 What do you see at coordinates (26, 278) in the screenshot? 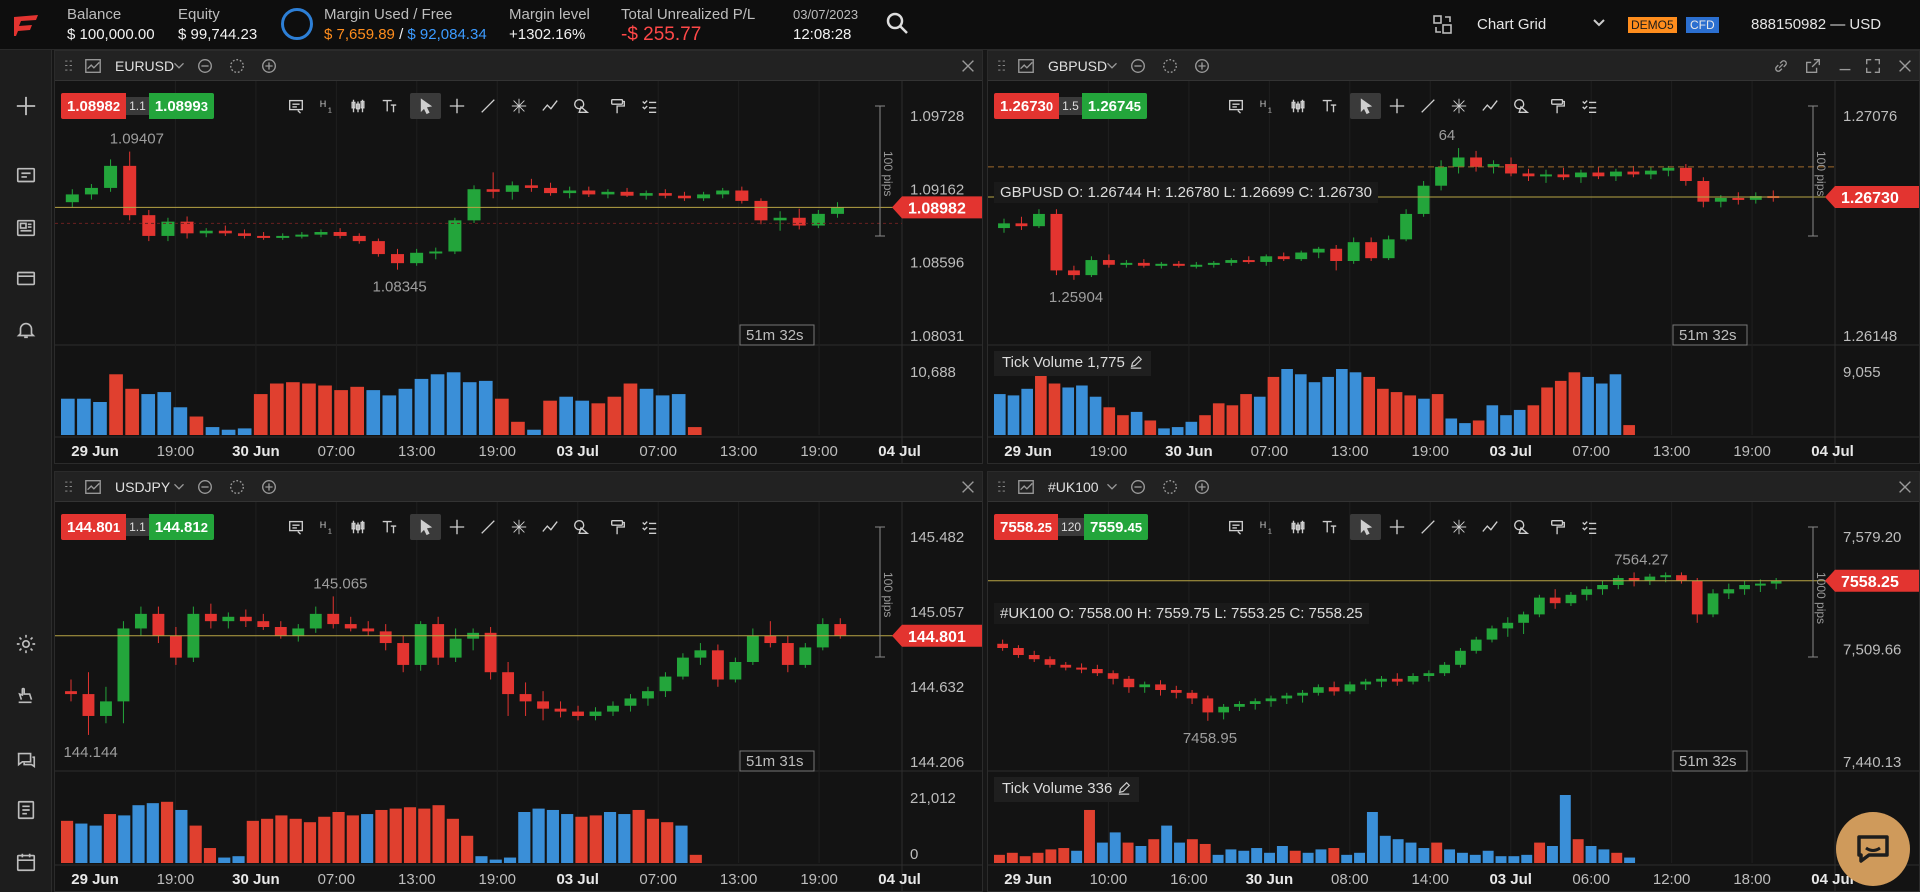
I see `wallet-icon` at bounding box center [26, 278].